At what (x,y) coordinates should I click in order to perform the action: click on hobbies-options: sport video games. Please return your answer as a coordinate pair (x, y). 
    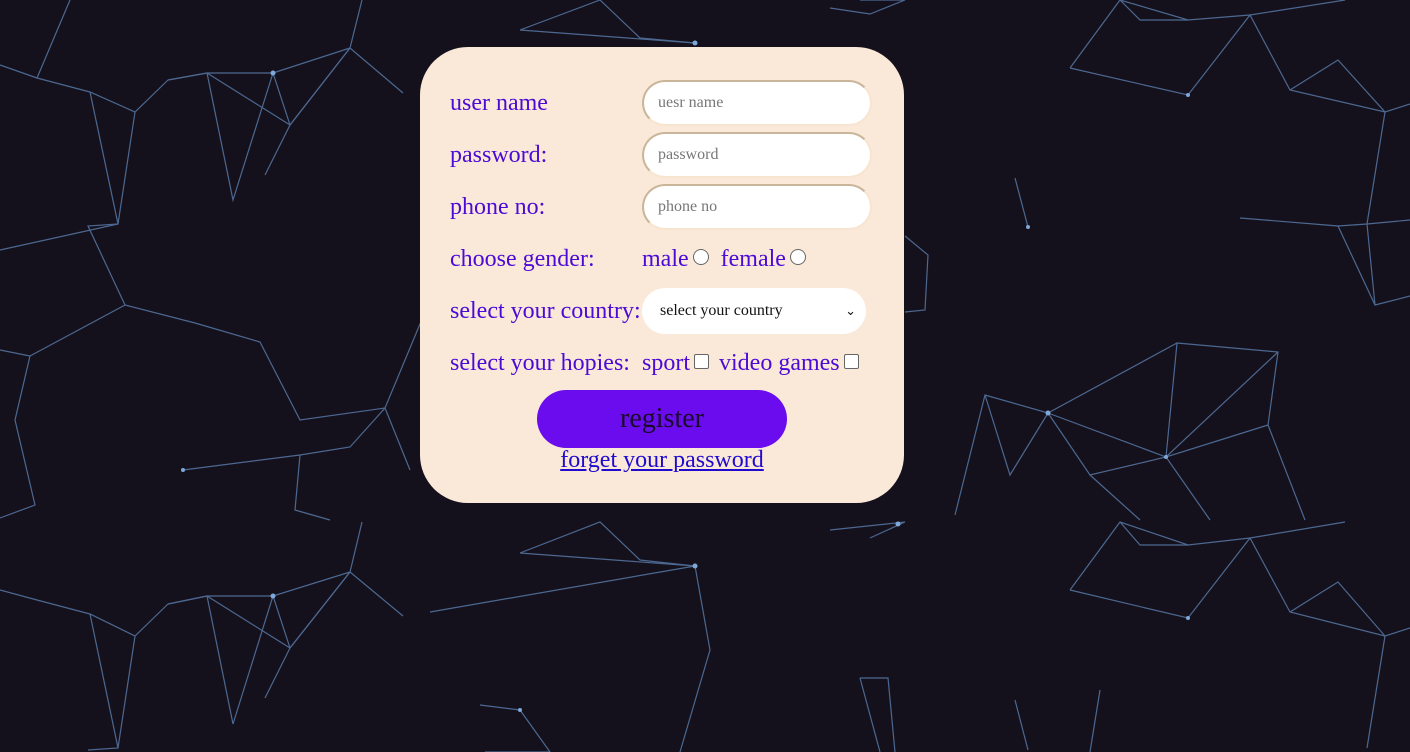
    Looking at the image, I should click on (755, 363).